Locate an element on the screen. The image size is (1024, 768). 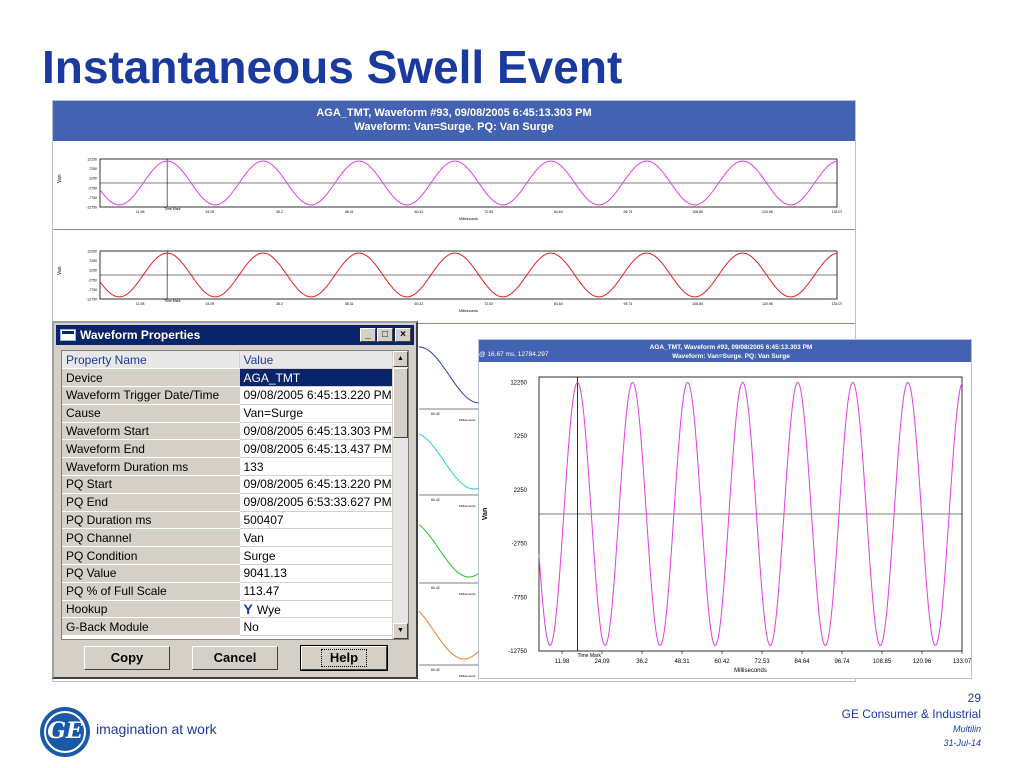
strip-x-tick-label: 60.42 is located at coordinates (419, 212).